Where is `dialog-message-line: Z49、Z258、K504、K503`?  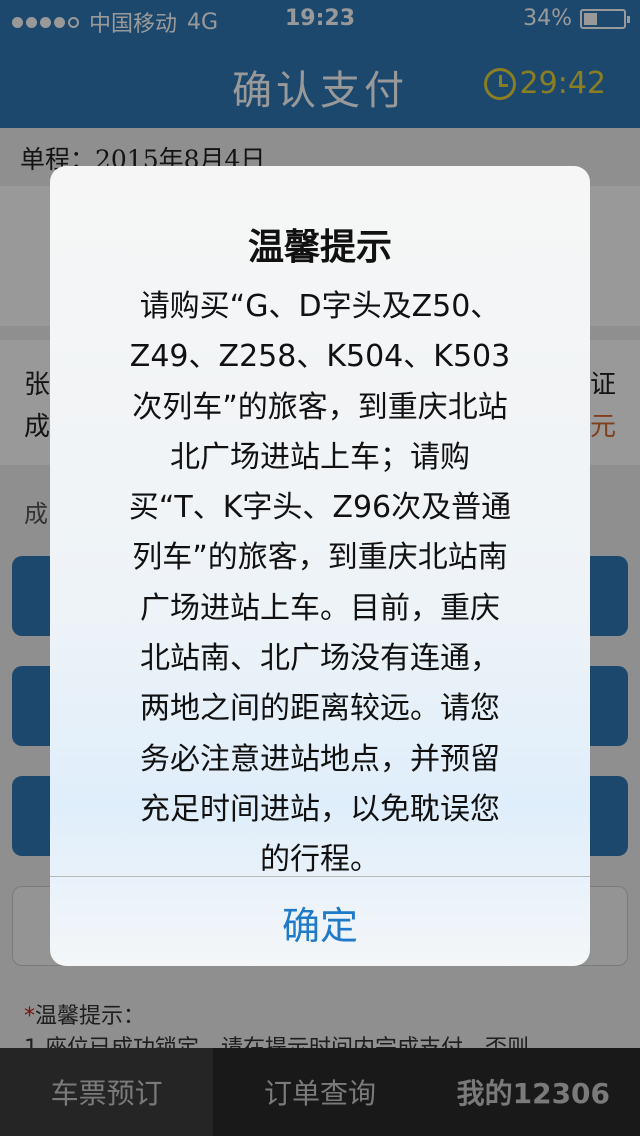 dialog-message-line: Z49、Z258、K504、K503 is located at coordinates (320, 357).